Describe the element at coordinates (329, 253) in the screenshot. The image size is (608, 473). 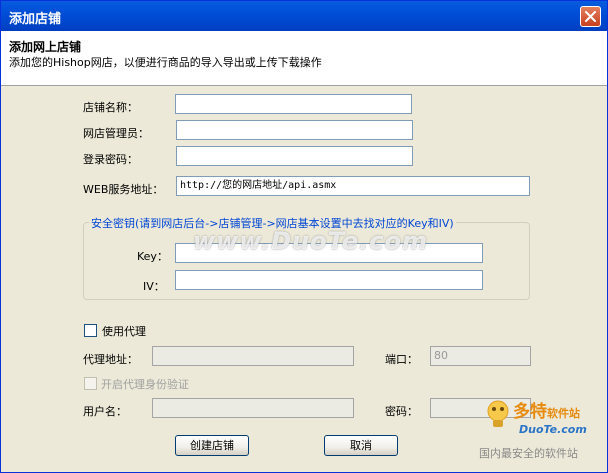
I see `key-input` at that location.